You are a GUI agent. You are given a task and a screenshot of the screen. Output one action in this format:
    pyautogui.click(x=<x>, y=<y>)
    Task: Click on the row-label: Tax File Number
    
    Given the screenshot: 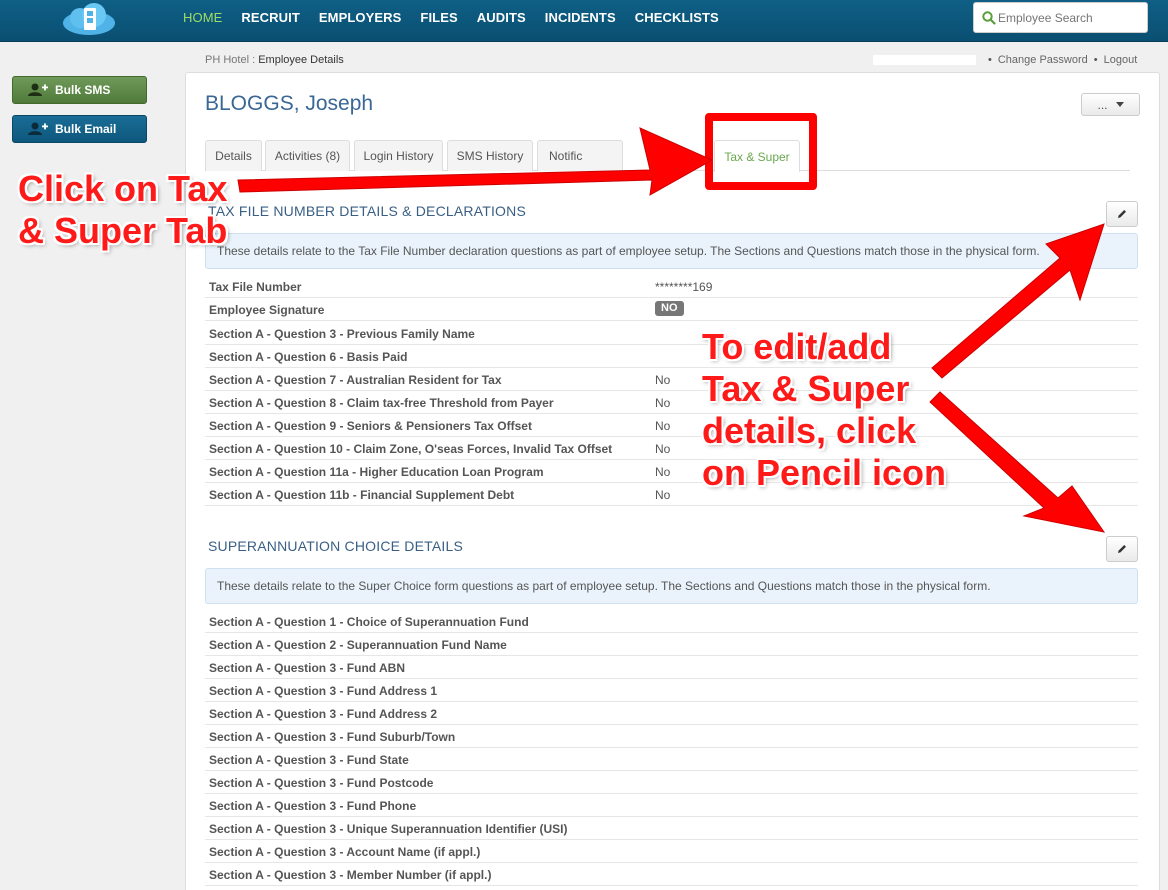 What is the action you would take?
    pyautogui.click(x=255, y=287)
    